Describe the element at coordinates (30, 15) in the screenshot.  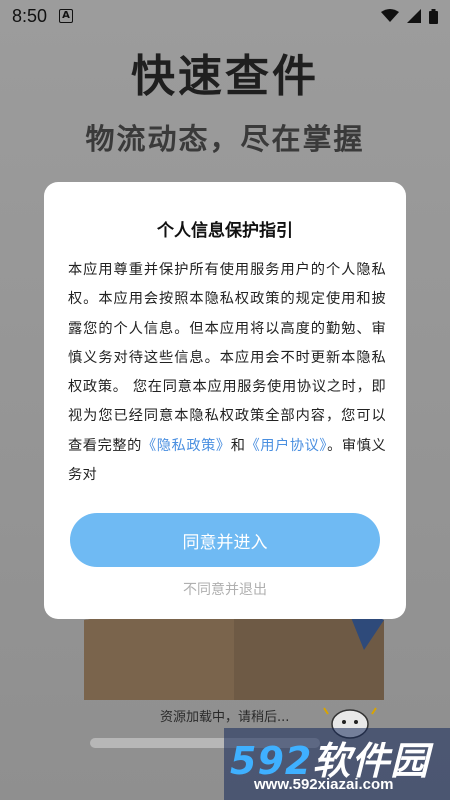
I see `status-time: 8:50` at that location.